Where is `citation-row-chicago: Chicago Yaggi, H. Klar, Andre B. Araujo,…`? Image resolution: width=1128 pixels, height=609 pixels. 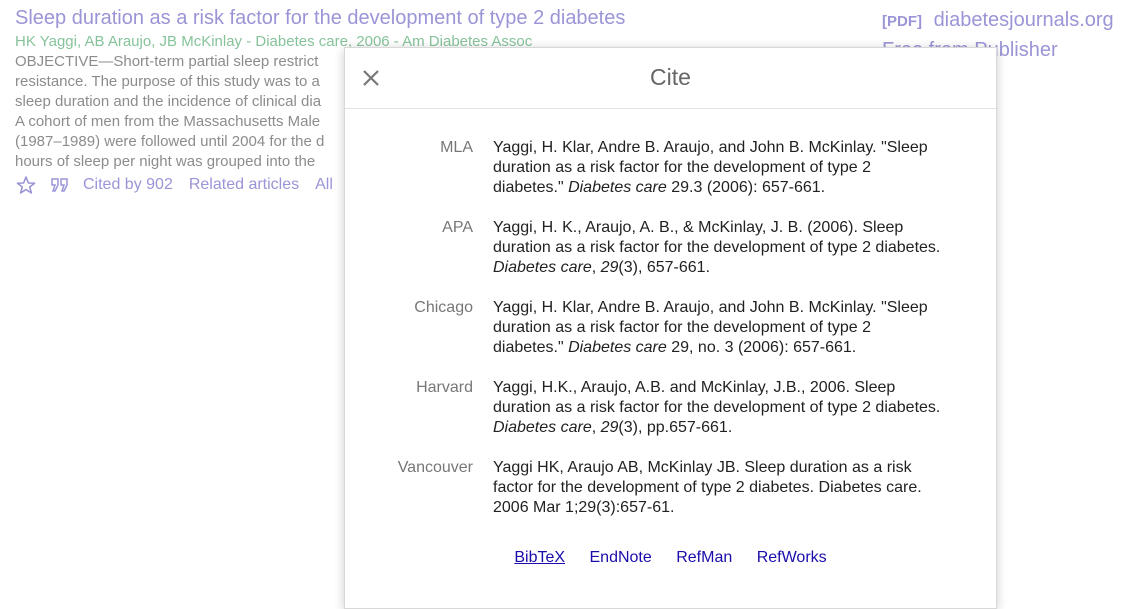 citation-row-chicago: Chicago Yaggi, H. Klar, Andre B. Araujo,… is located at coordinates (670, 328).